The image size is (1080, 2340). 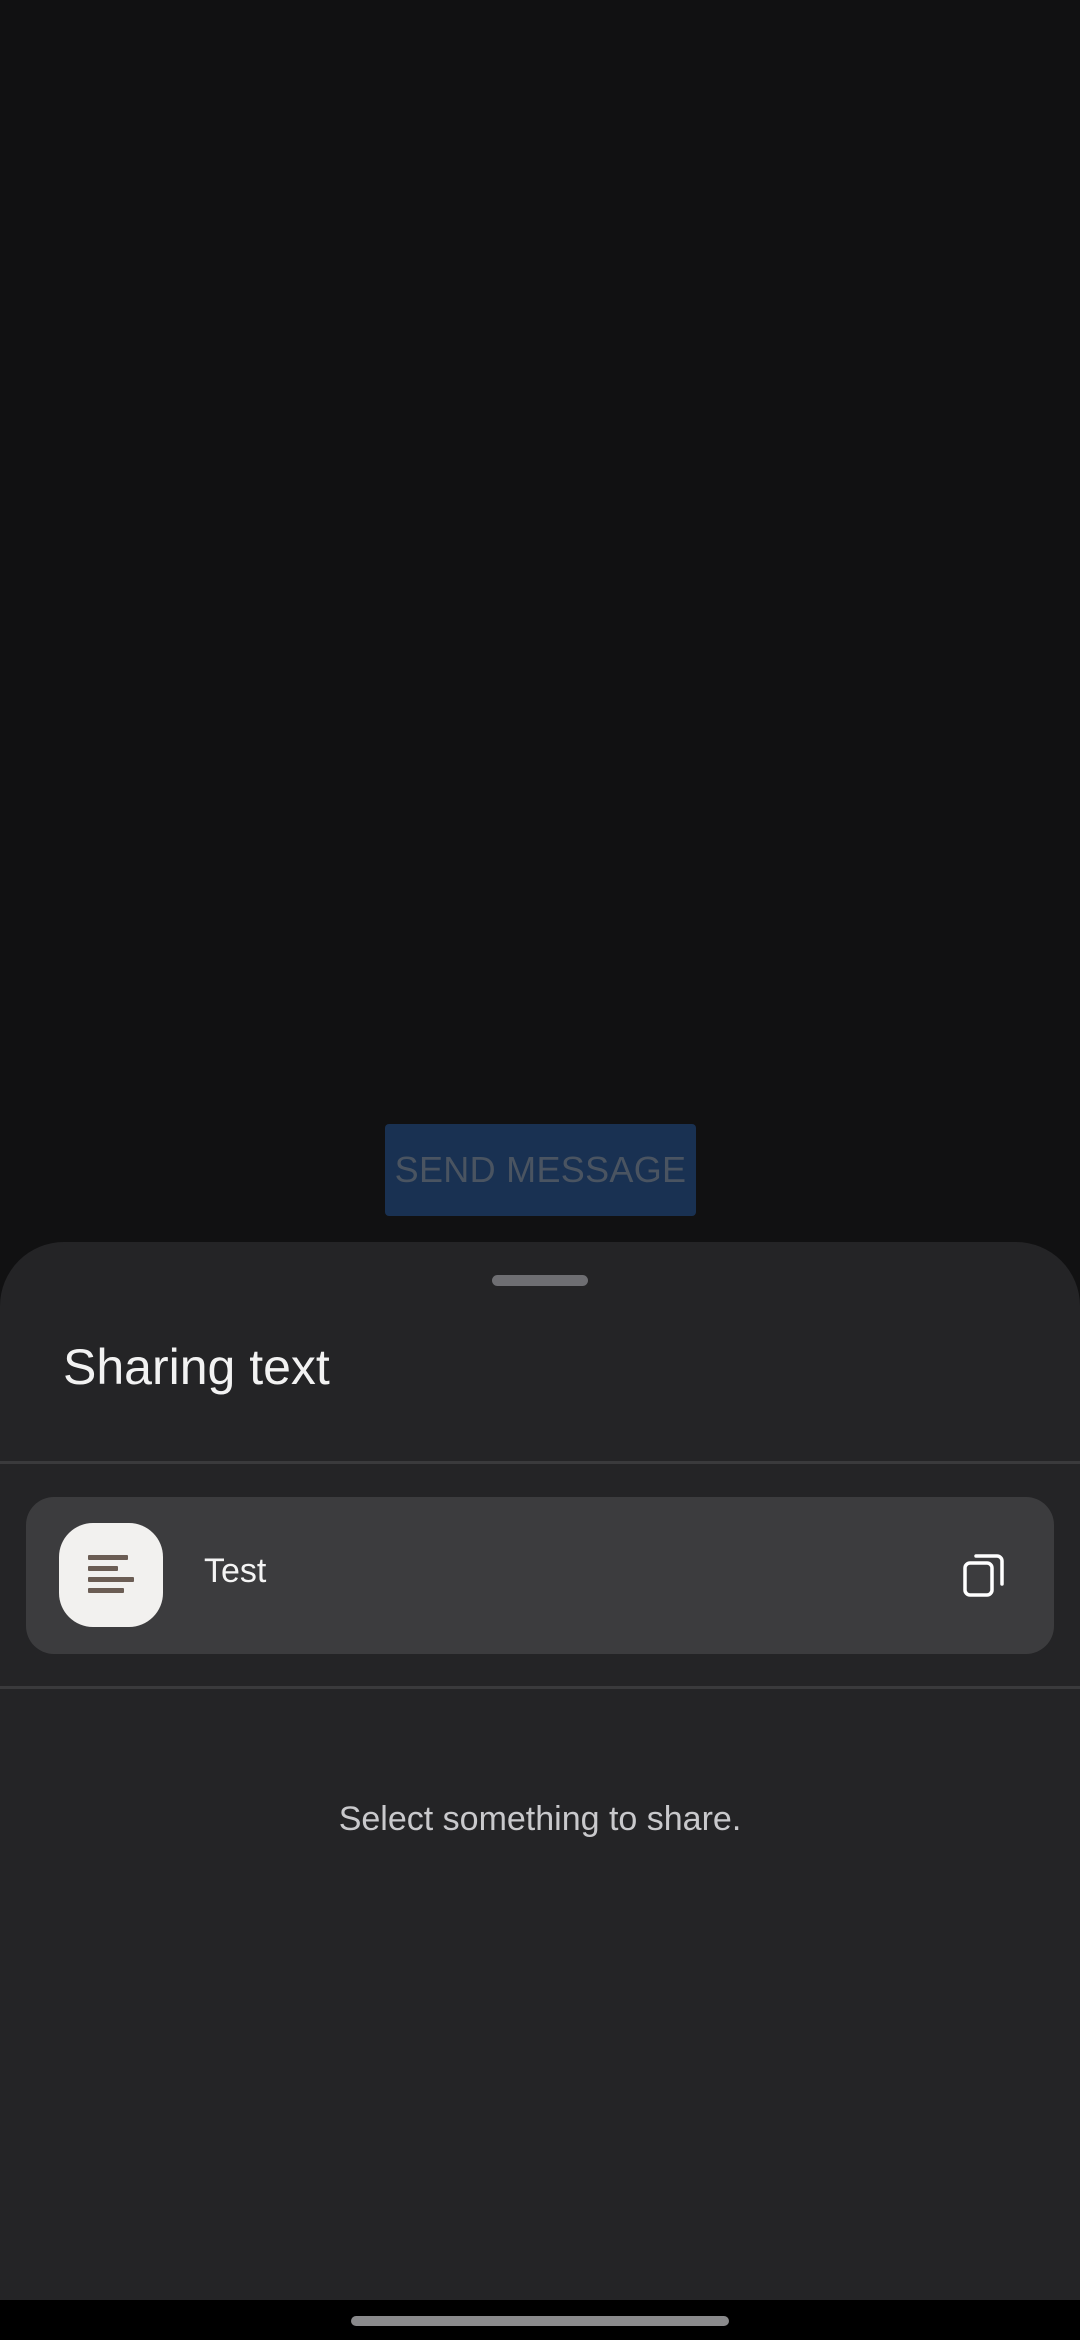 I want to click on share-item-label: Test, so click(x=235, y=1571).